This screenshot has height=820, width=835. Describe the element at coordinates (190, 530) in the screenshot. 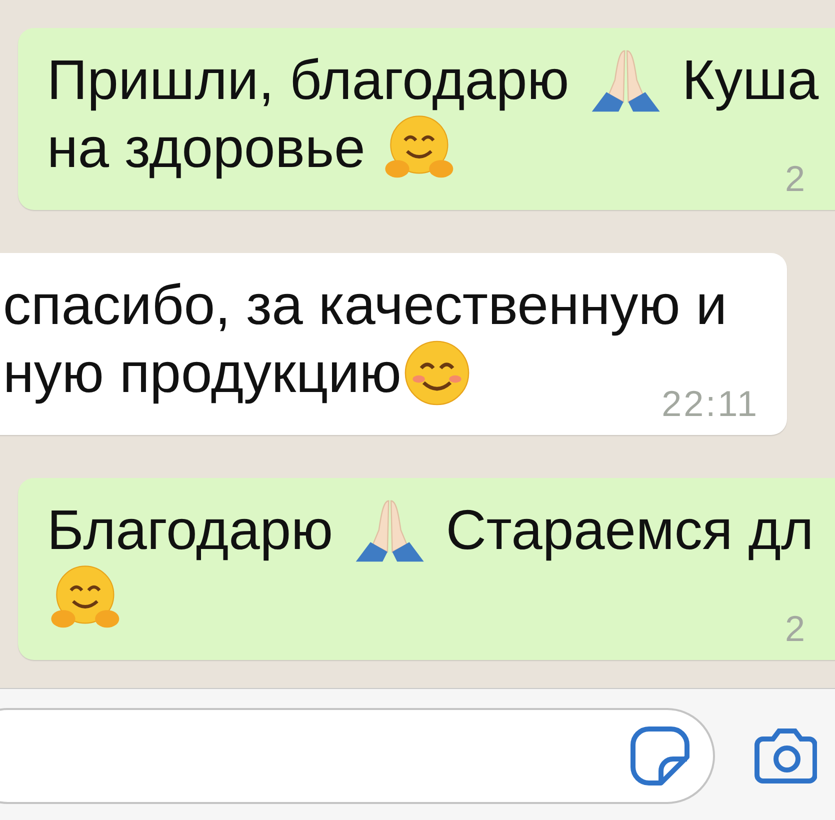

I see `message-text: Благодарю` at that location.